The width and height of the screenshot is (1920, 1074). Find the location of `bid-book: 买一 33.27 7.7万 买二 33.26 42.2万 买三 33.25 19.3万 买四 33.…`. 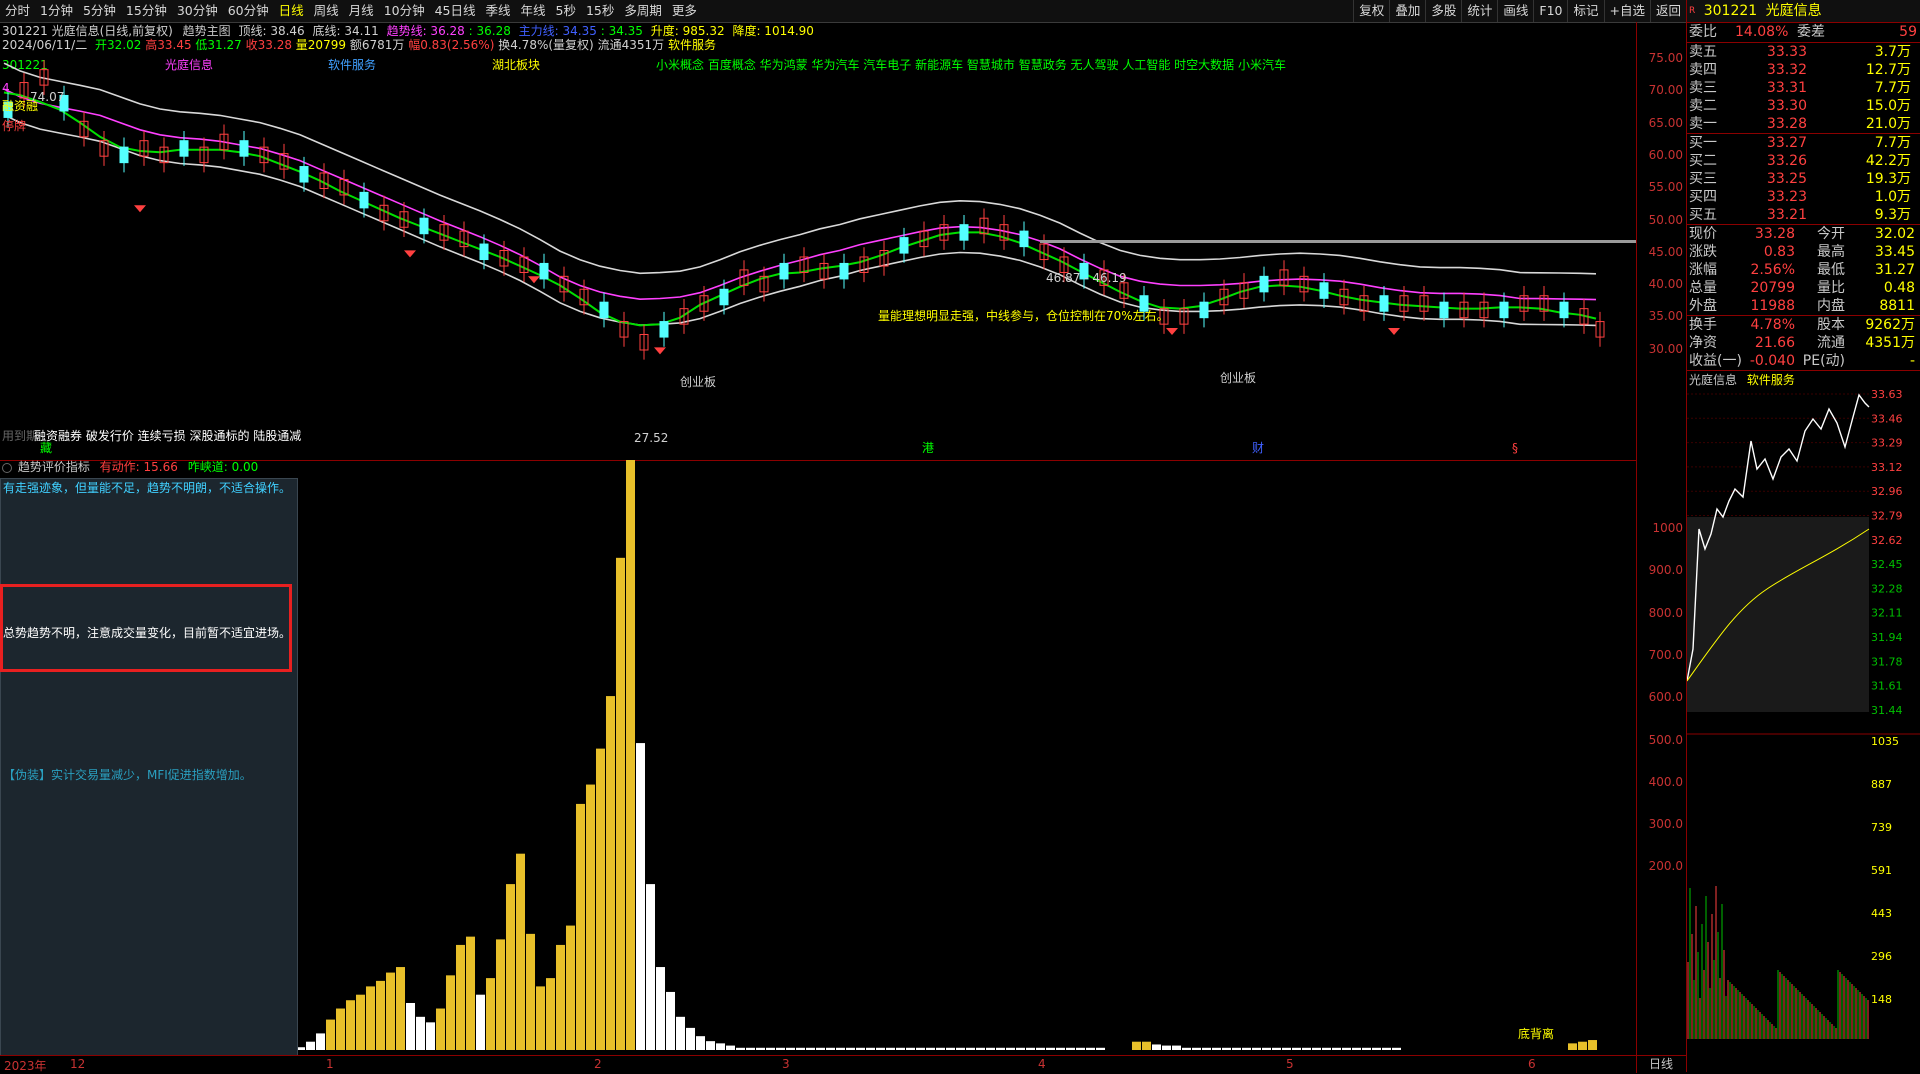

bid-book: 买一 33.27 7.7万 买二 33.26 42.2万 买三 33.25 19.3万 买四 33.… is located at coordinates (1803, 179).